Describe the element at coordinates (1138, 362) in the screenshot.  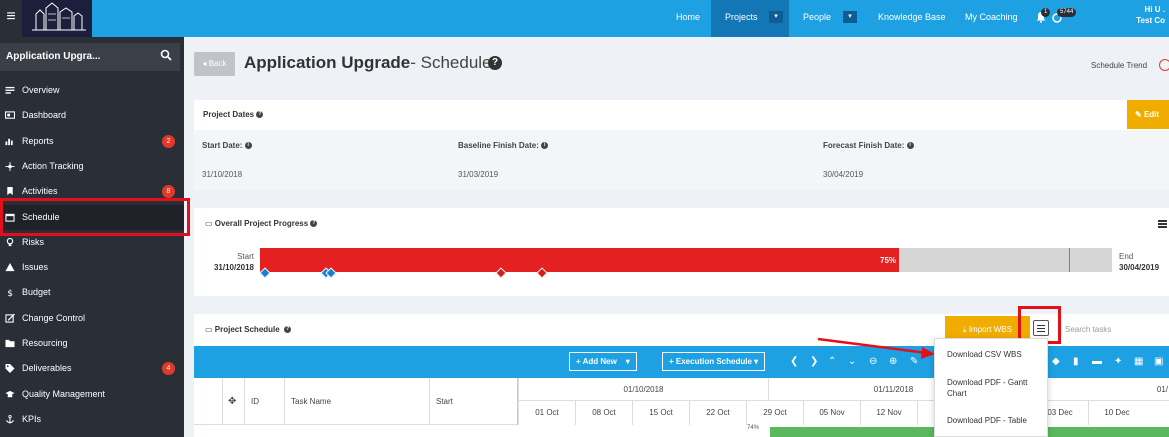
I see `table-icon: ▦` at that location.